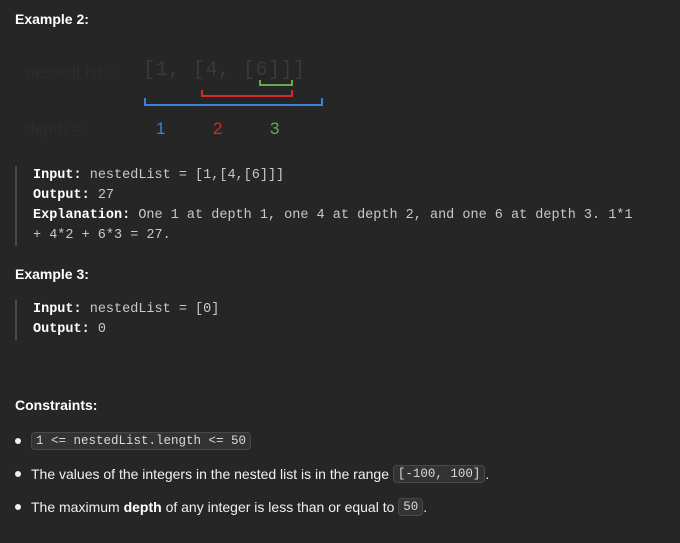 The height and width of the screenshot is (543, 680). Describe the element at coordinates (142, 507) in the screenshot. I see `constraint-3-emphasis: depth` at that location.